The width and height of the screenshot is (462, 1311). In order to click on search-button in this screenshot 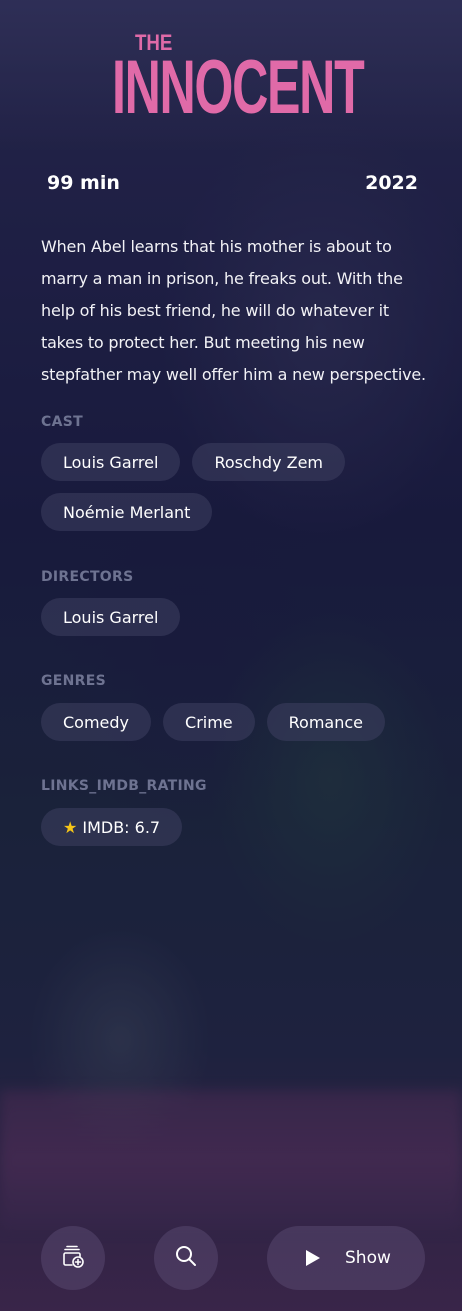, I will do `click(186, 1258)`.